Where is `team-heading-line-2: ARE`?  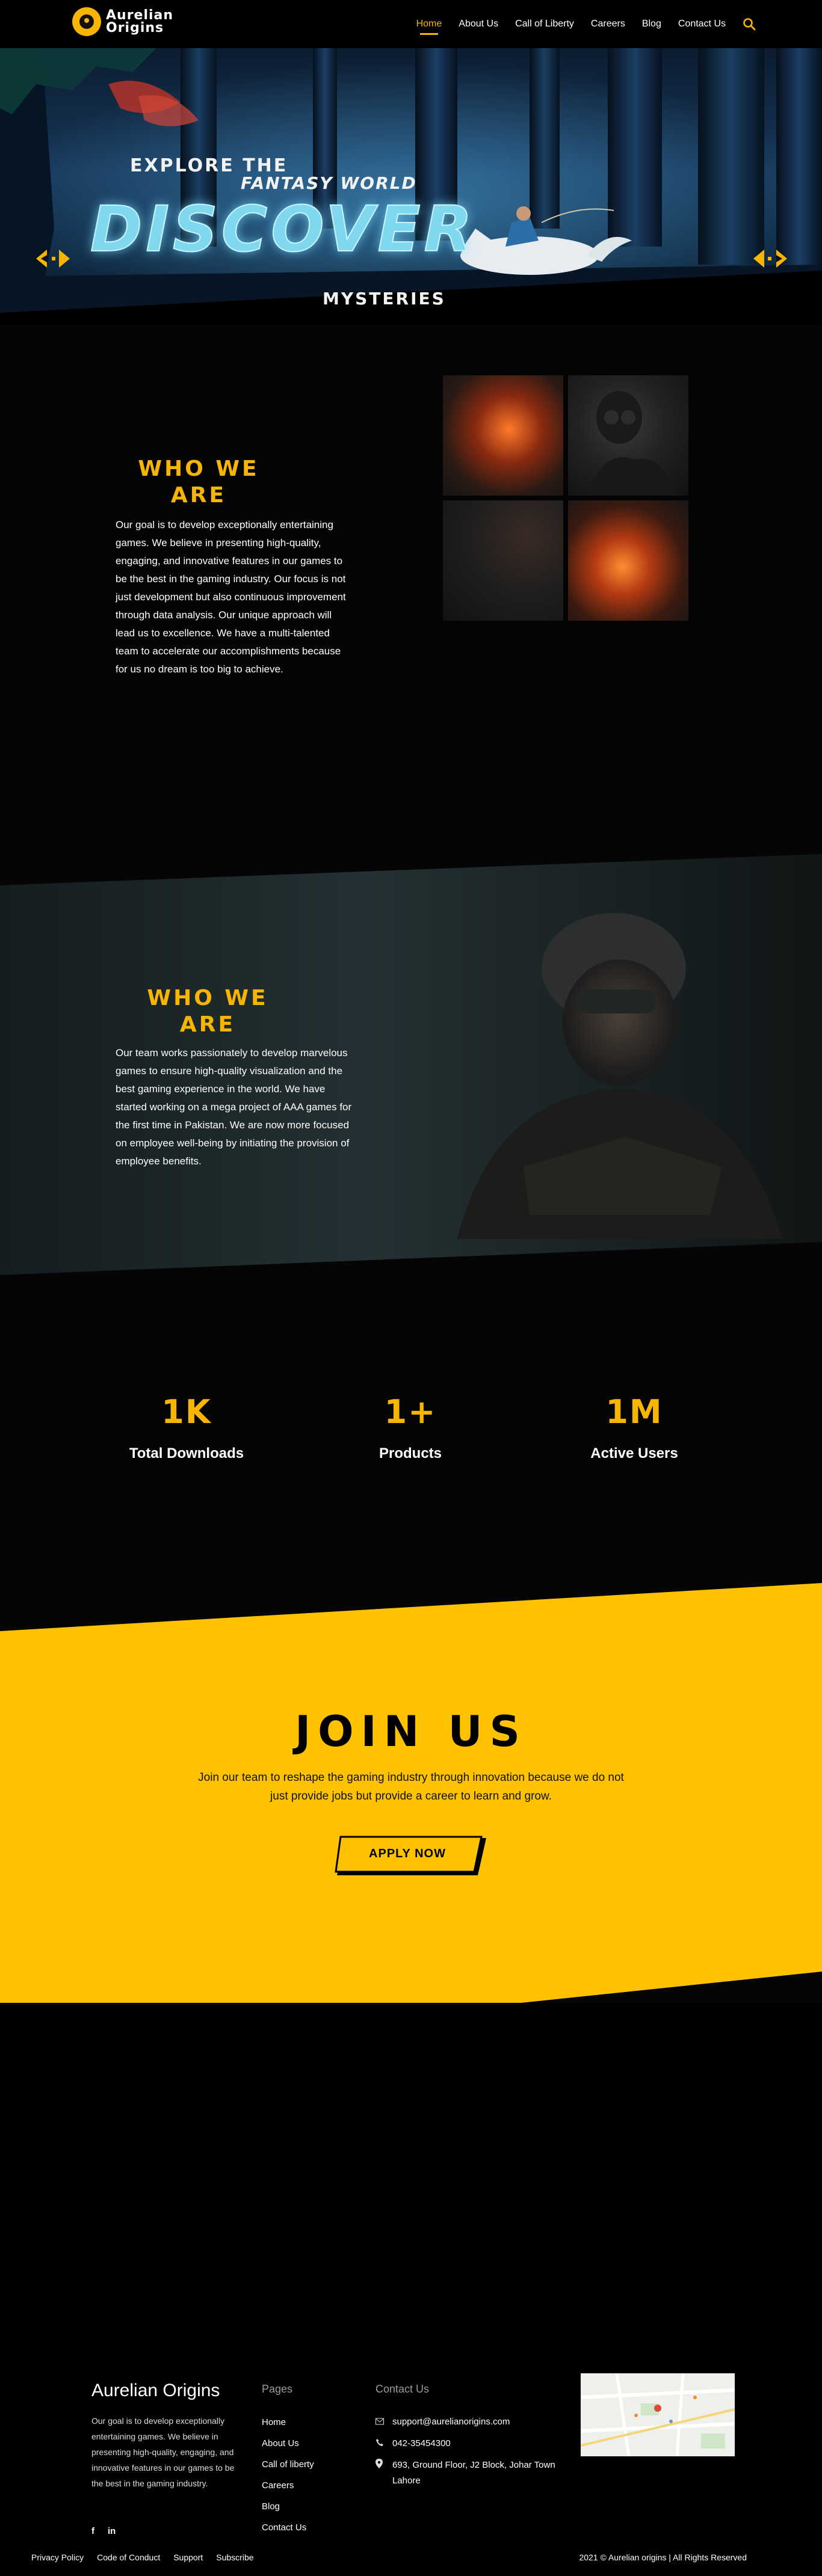 team-heading-line-2: ARE is located at coordinates (207, 1024).